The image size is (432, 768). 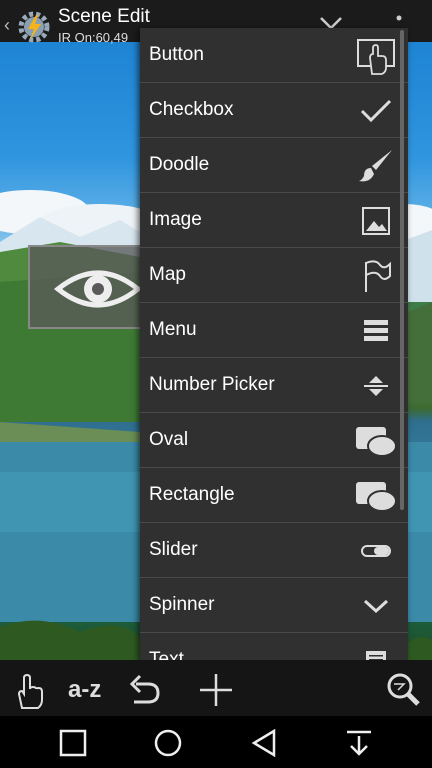 I want to click on menu-item-label: Number Picker, so click(x=212, y=384).